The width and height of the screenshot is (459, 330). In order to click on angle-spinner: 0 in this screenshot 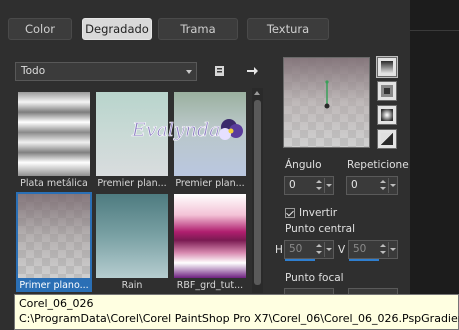, I will do `click(309, 185)`.